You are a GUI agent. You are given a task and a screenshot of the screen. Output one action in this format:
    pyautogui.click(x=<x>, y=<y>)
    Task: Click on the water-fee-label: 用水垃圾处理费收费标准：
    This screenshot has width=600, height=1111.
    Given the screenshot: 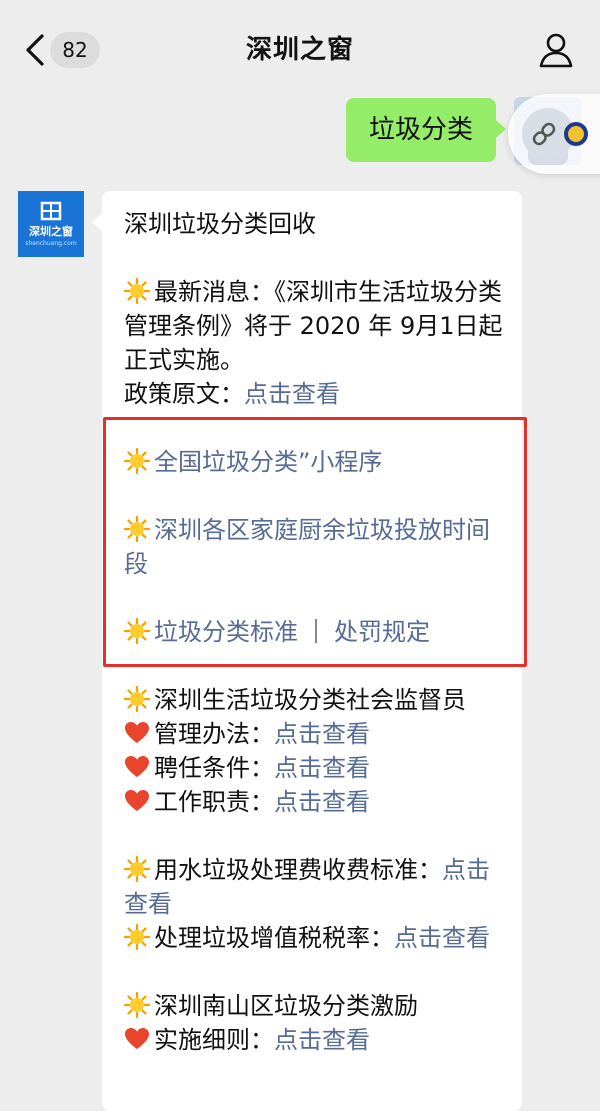 What is the action you would take?
    pyautogui.click(x=298, y=870)
    